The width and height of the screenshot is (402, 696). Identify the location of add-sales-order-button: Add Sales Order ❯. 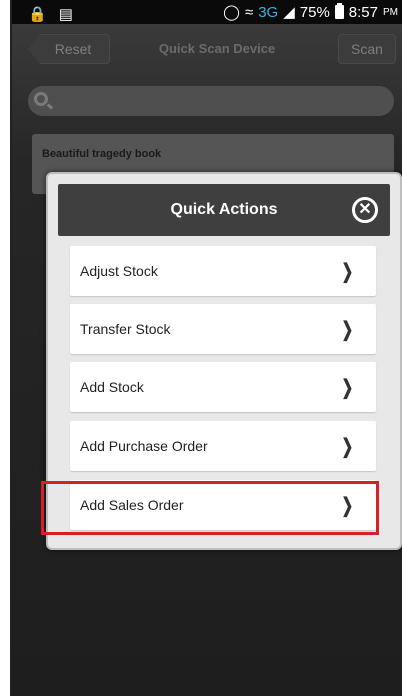
(223, 505).